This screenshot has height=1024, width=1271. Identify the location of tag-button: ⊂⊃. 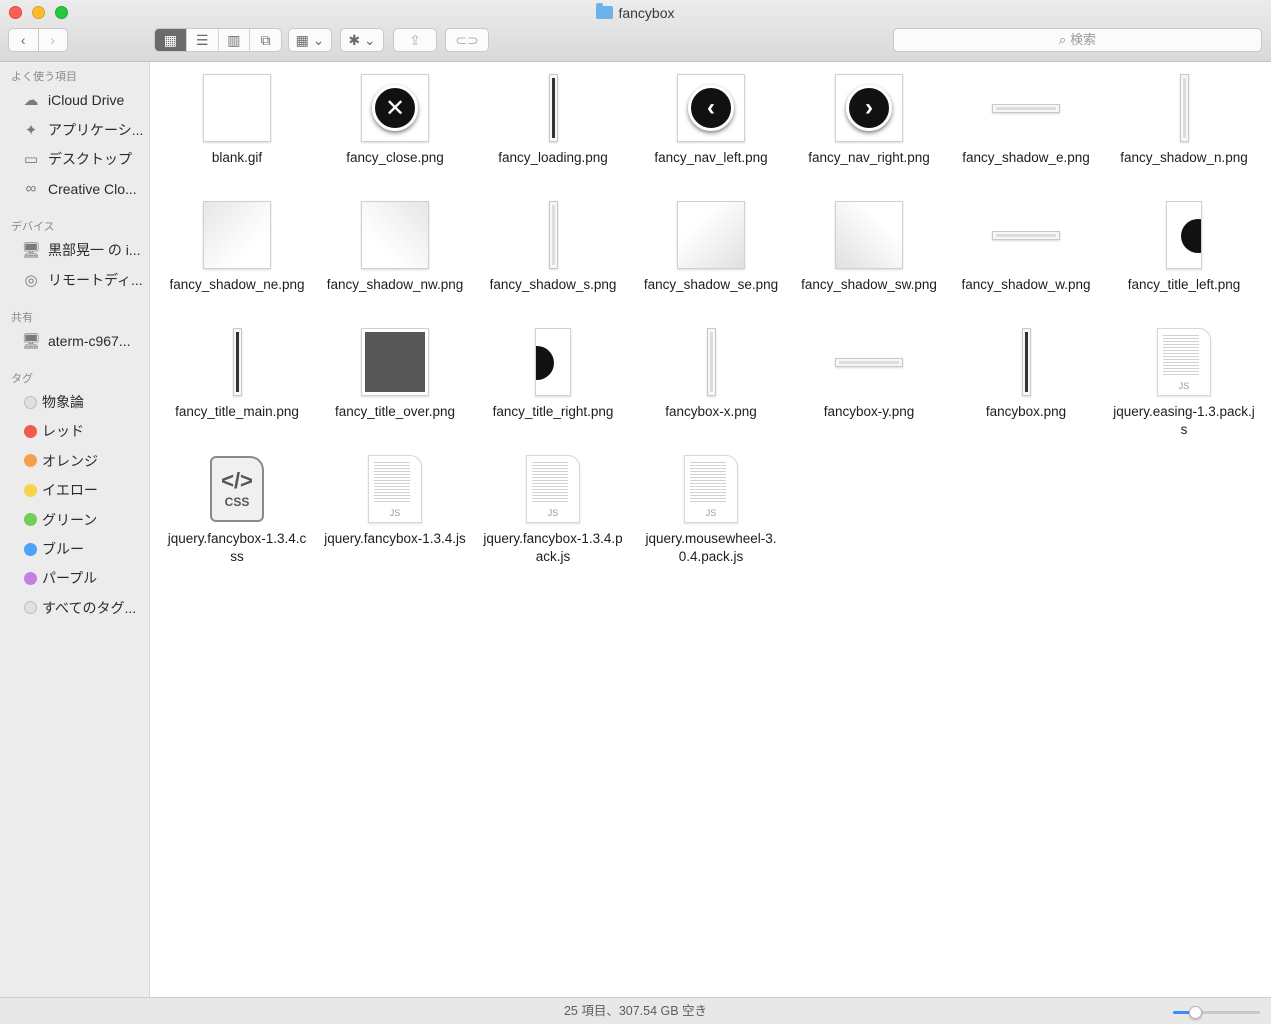
(467, 40).